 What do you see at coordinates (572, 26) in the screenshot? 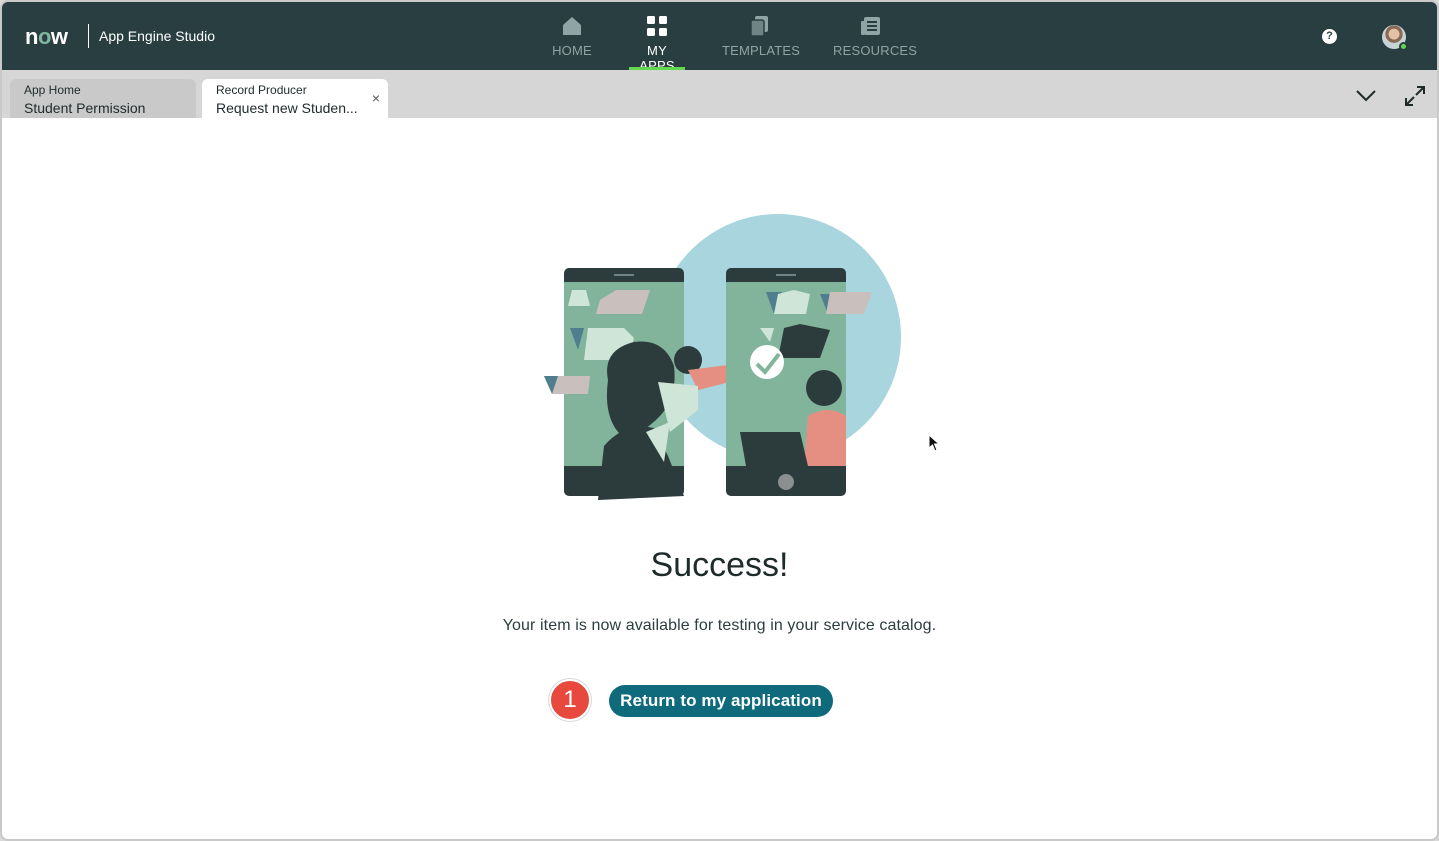
I see `home-icon` at bounding box center [572, 26].